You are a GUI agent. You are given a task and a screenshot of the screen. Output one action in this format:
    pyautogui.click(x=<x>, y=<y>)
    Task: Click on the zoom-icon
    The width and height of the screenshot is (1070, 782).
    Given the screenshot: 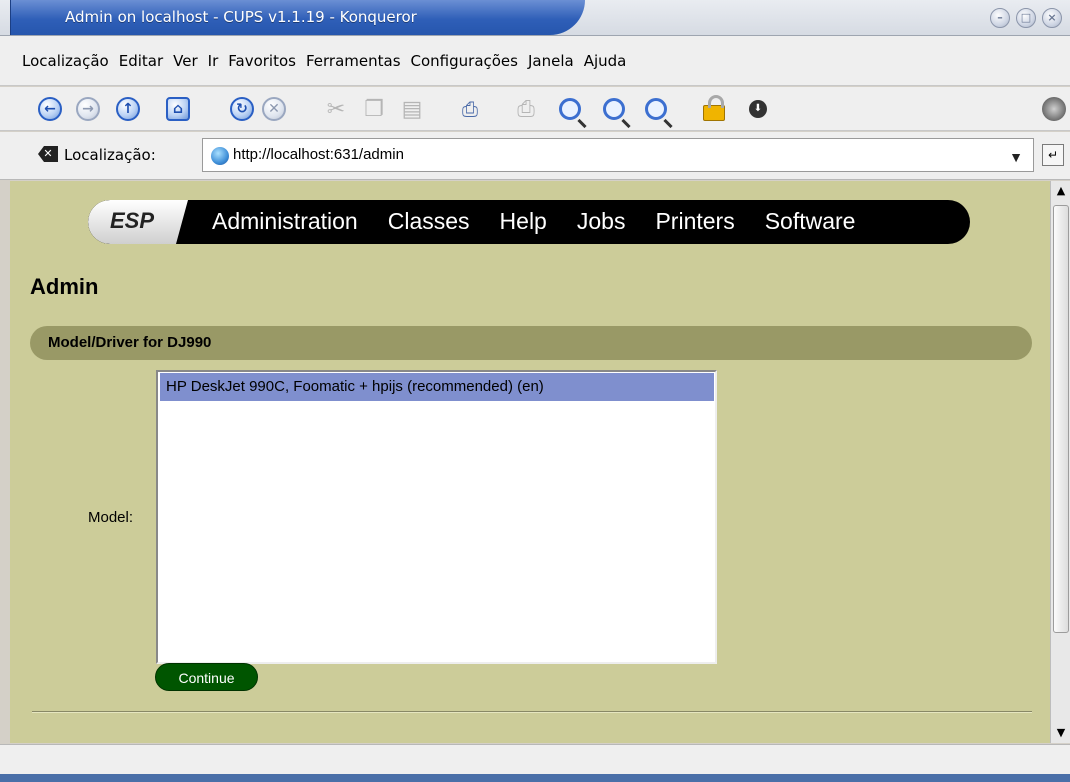 What is the action you would take?
    pyautogui.click(x=570, y=109)
    